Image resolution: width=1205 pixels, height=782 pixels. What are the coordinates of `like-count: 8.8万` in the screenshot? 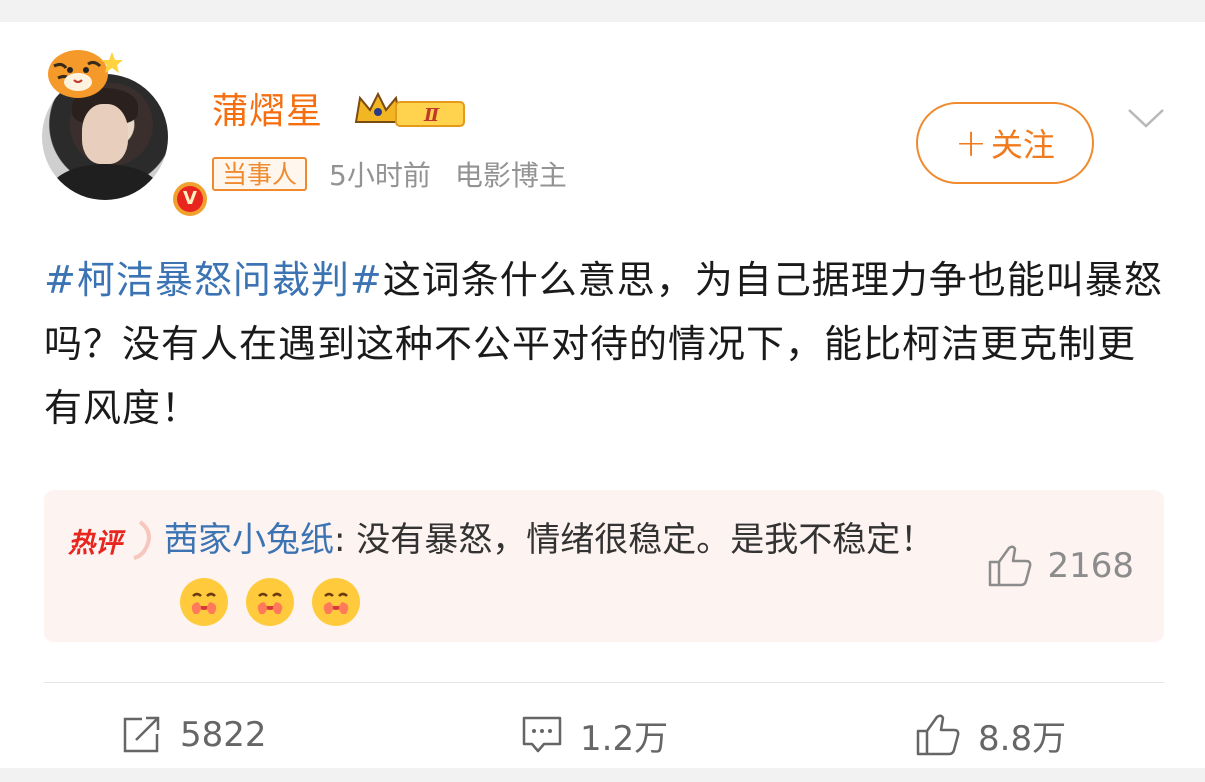 It's located at (1022, 738).